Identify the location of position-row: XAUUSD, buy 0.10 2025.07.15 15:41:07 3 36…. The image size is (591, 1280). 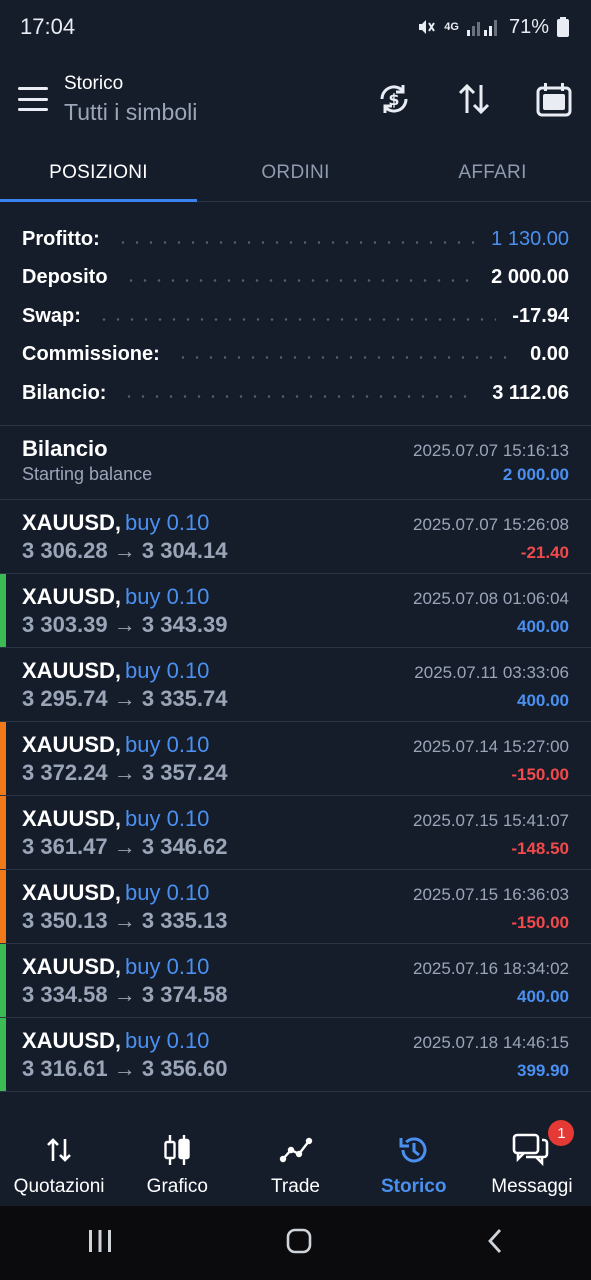
(295, 832).